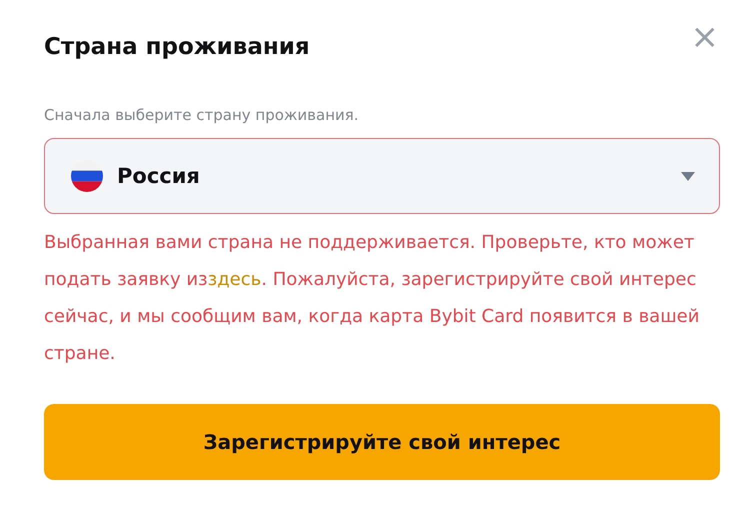  Describe the element at coordinates (382, 442) in the screenshot. I see `register-interest-button: Зарегистрируйте свой интерес` at that location.